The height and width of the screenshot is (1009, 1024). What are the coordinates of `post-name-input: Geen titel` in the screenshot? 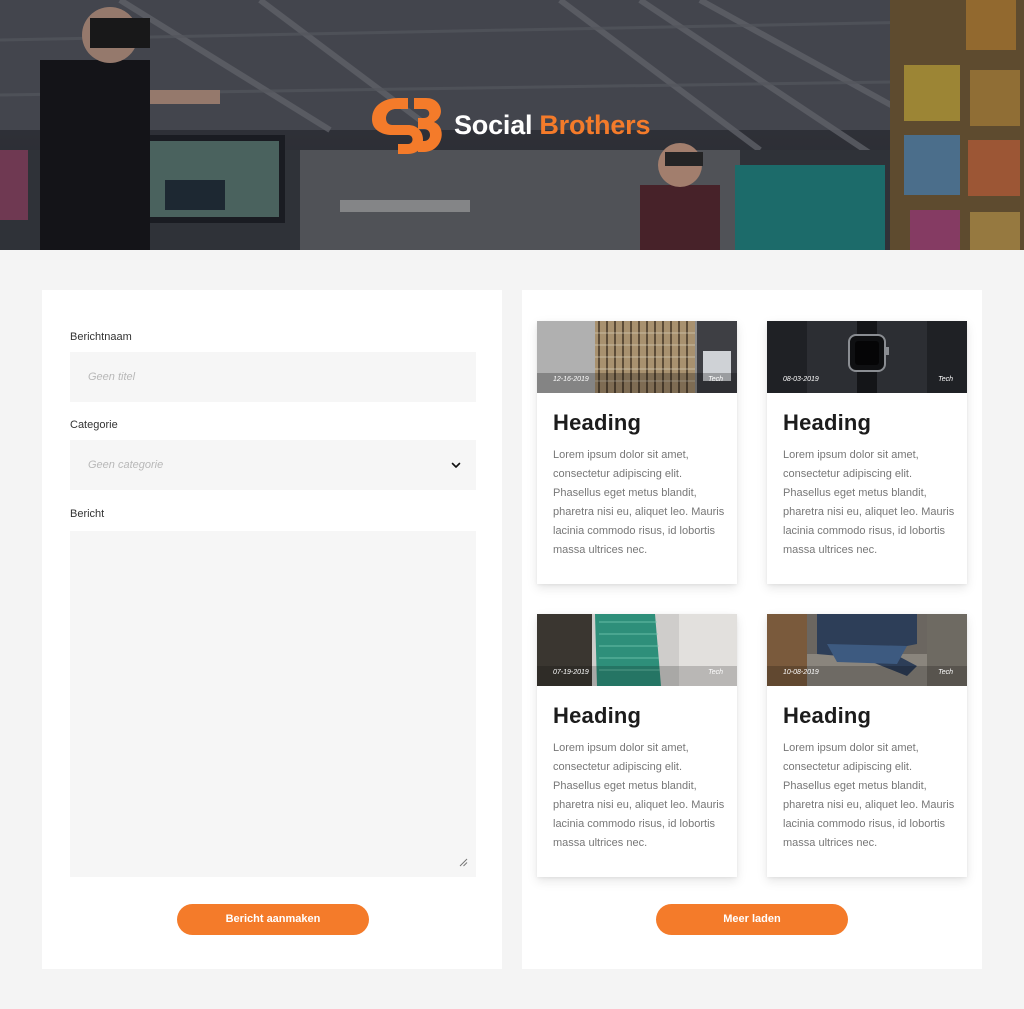 It's located at (273, 377).